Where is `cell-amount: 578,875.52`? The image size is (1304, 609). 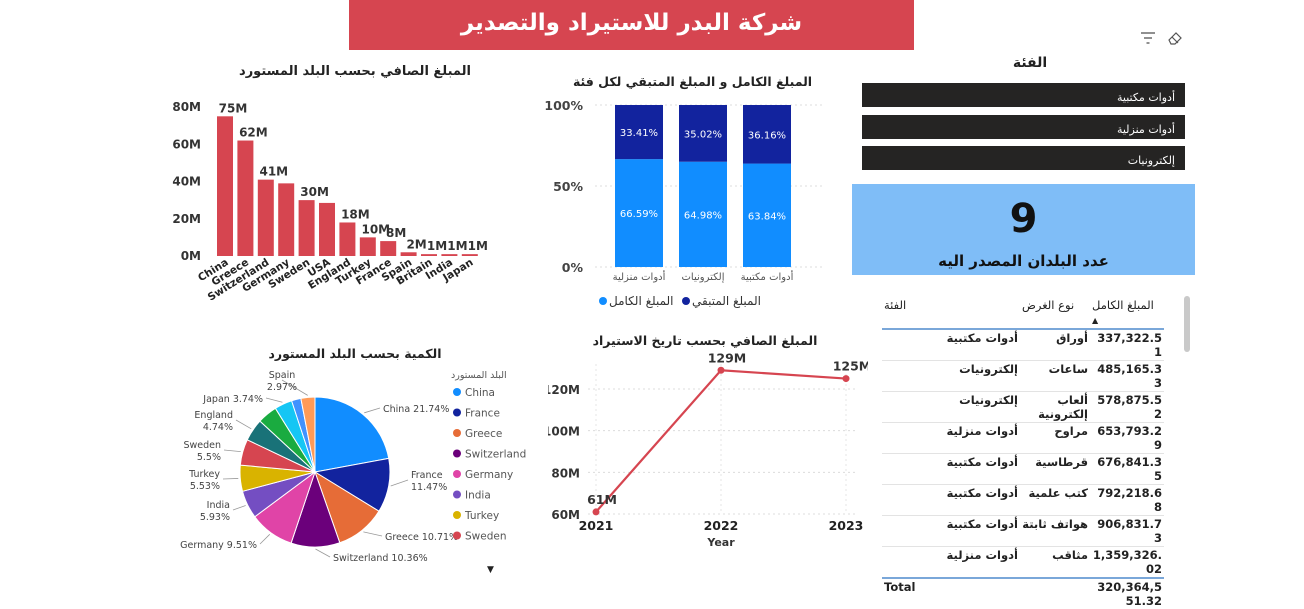 cell-amount: 578,875.52 is located at coordinates (1127, 407).